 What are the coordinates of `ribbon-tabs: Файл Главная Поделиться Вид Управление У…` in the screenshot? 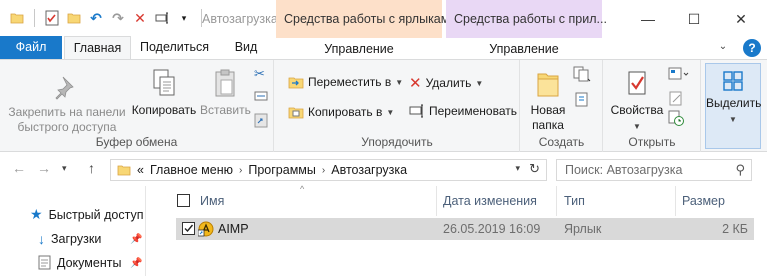 It's located at (383, 48).